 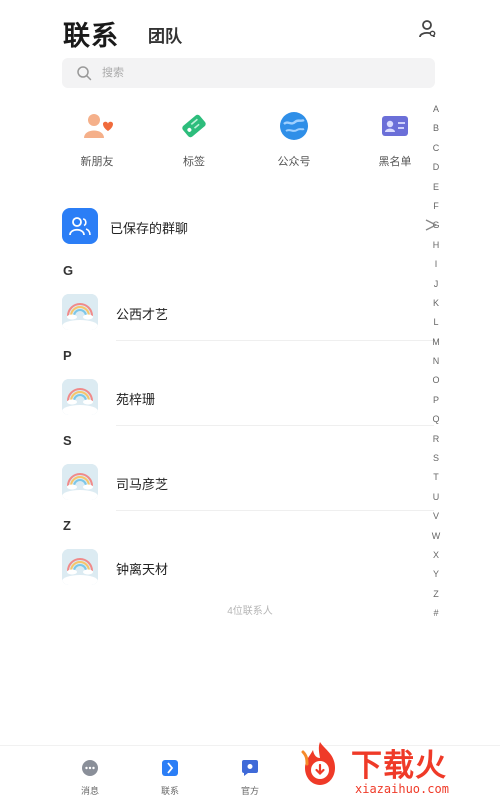 What do you see at coordinates (436, 303) in the screenshot?
I see `index-letter: K` at bounding box center [436, 303].